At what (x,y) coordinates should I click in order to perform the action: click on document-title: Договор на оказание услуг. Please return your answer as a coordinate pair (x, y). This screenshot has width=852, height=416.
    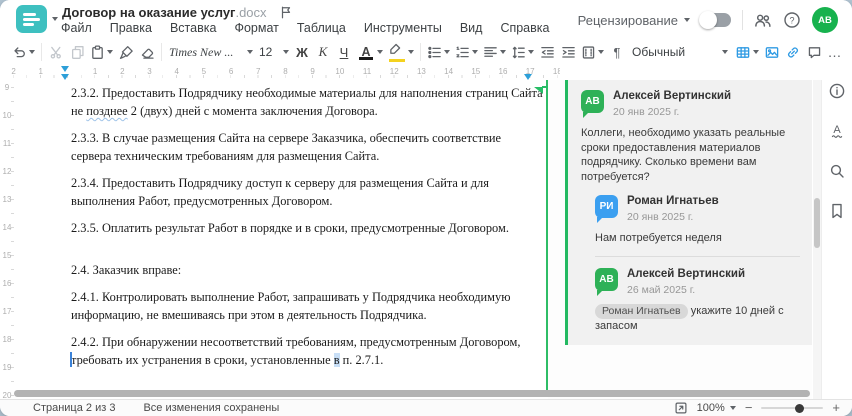
    Looking at the image, I should click on (149, 12).